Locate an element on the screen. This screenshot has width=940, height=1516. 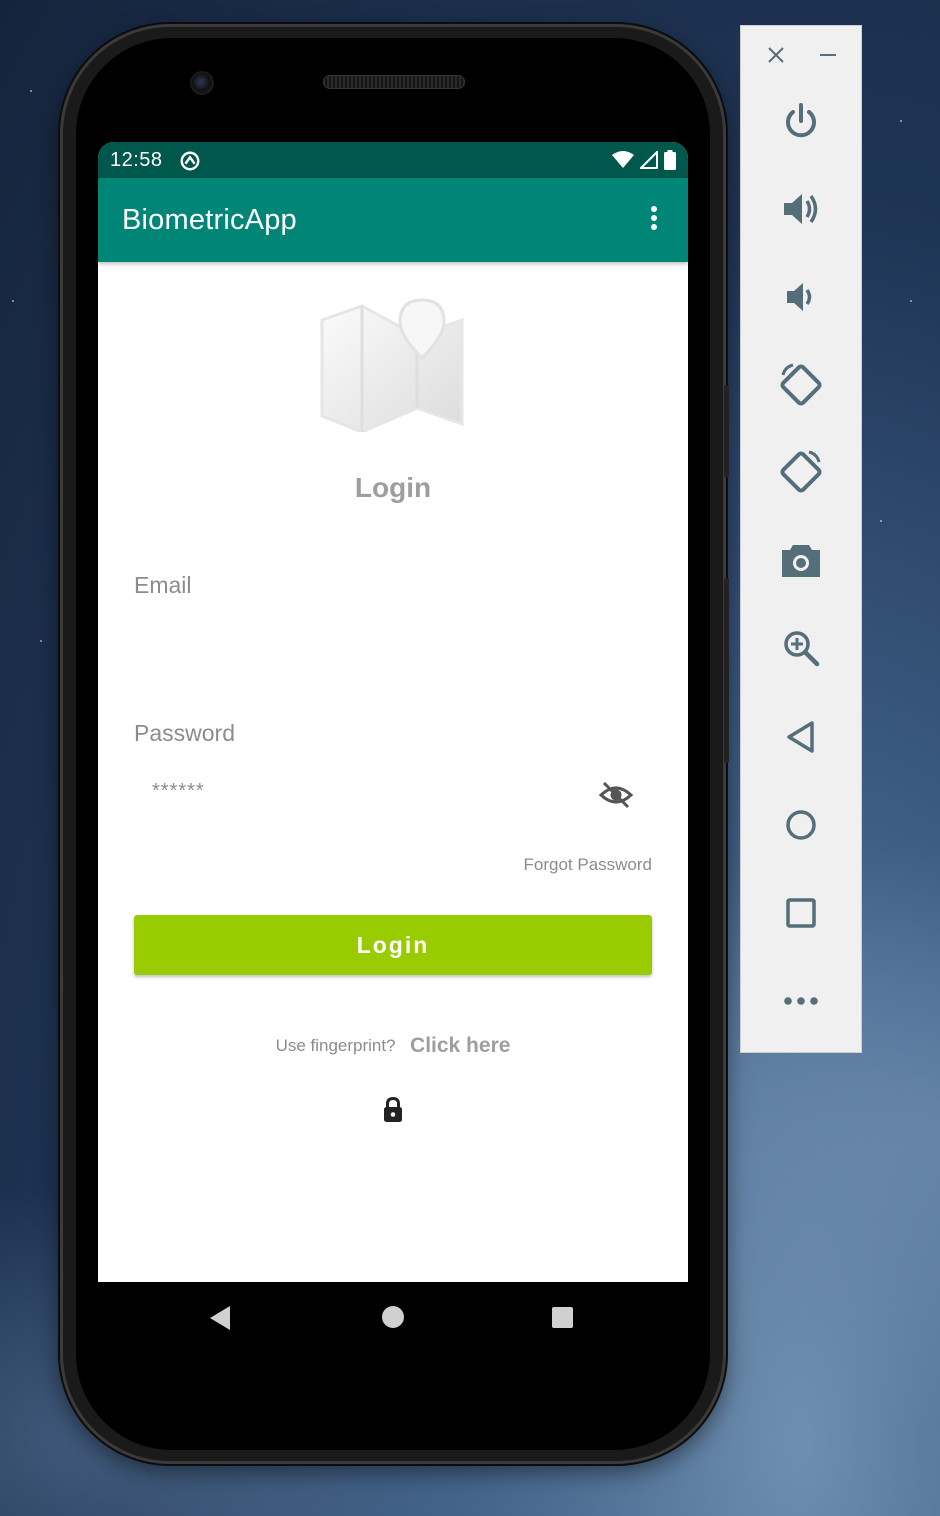
volume-down-icon is located at coordinates (801, 297).